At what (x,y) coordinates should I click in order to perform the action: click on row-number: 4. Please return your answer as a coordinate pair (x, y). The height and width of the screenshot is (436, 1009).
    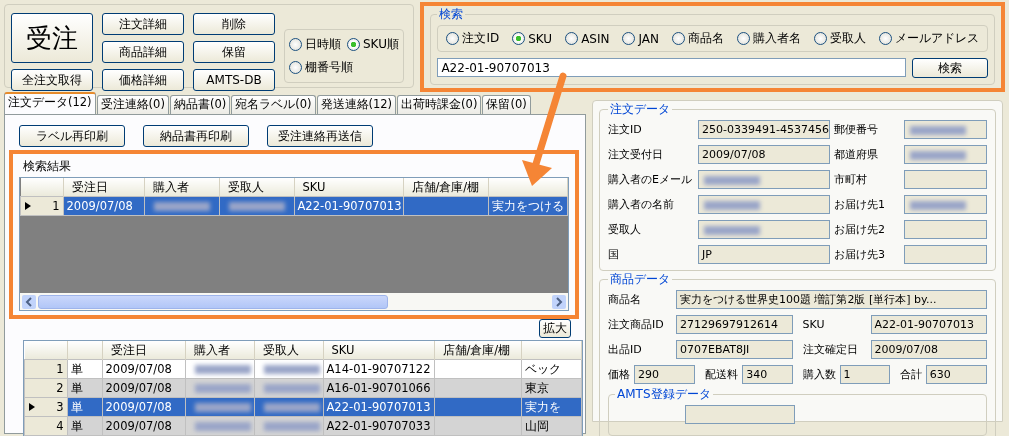
    Looking at the image, I should click on (60, 426).